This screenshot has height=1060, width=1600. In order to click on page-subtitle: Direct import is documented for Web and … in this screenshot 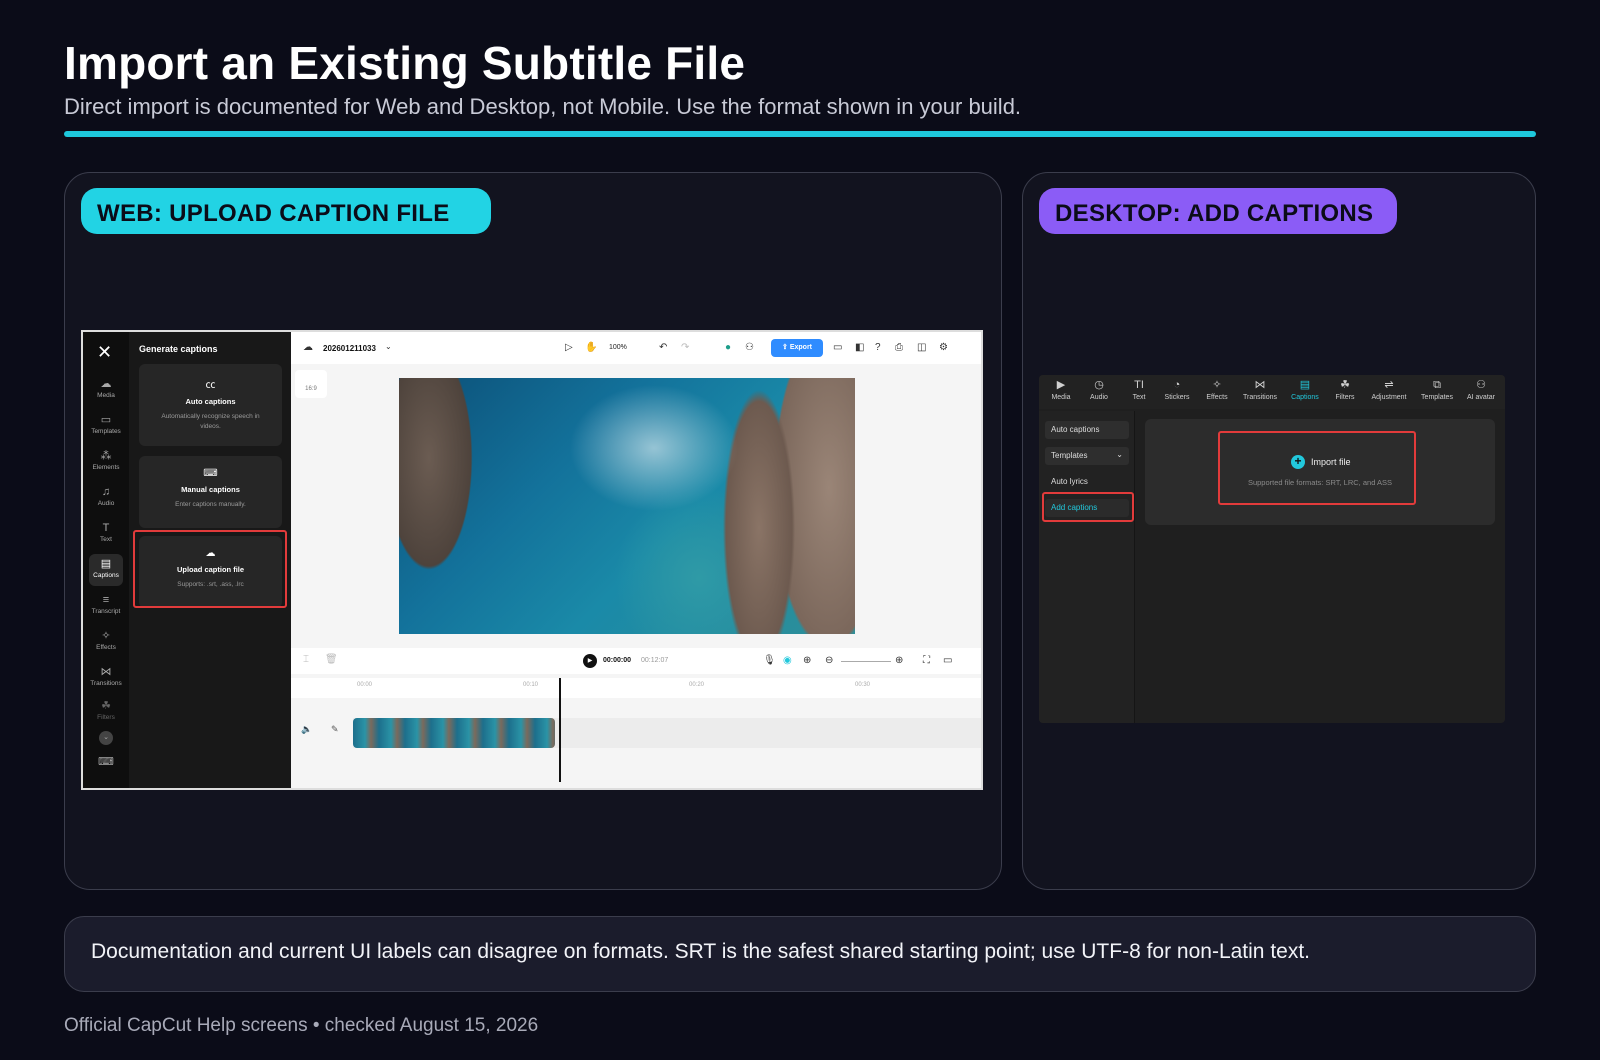, I will do `click(543, 106)`.